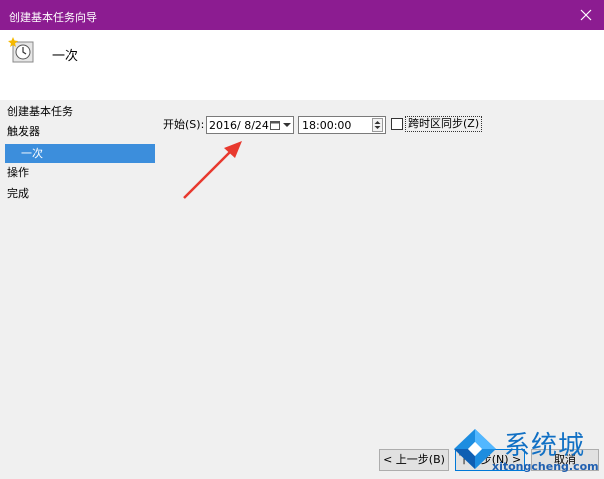 The width and height of the screenshot is (604, 479). Describe the element at coordinates (302, 65) in the screenshot. I see `wizard-header: 一次` at that location.